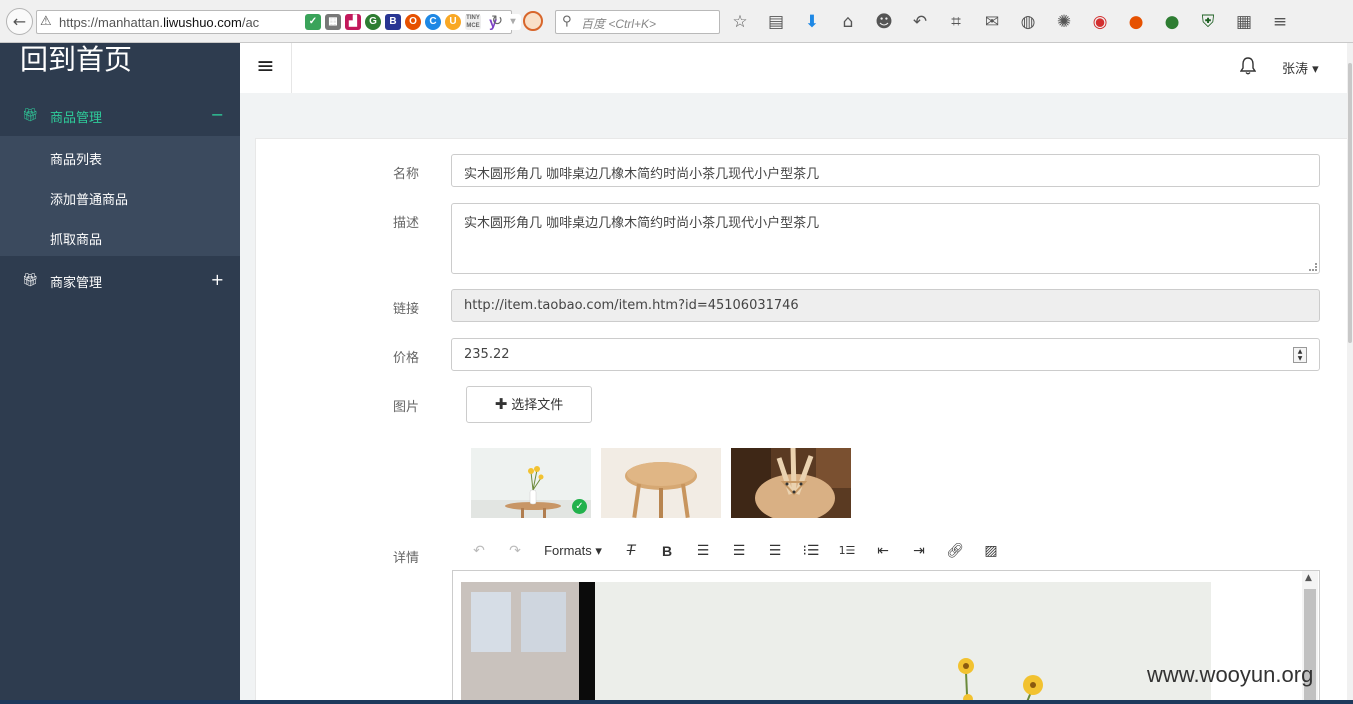 The height and width of the screenshot is (704, 1353). Describe the element at coordinates (473, 22) in the screenshot. I see `tinymce-icon: TINY MCE` at that location.